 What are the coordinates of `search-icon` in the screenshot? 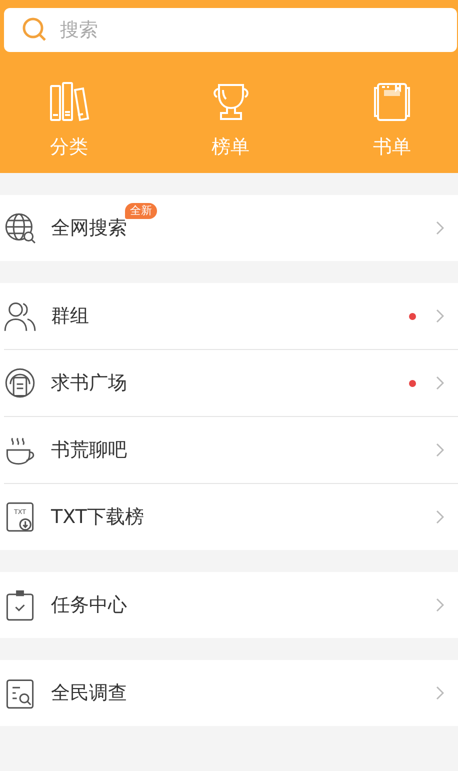 It's located at (35, 30).